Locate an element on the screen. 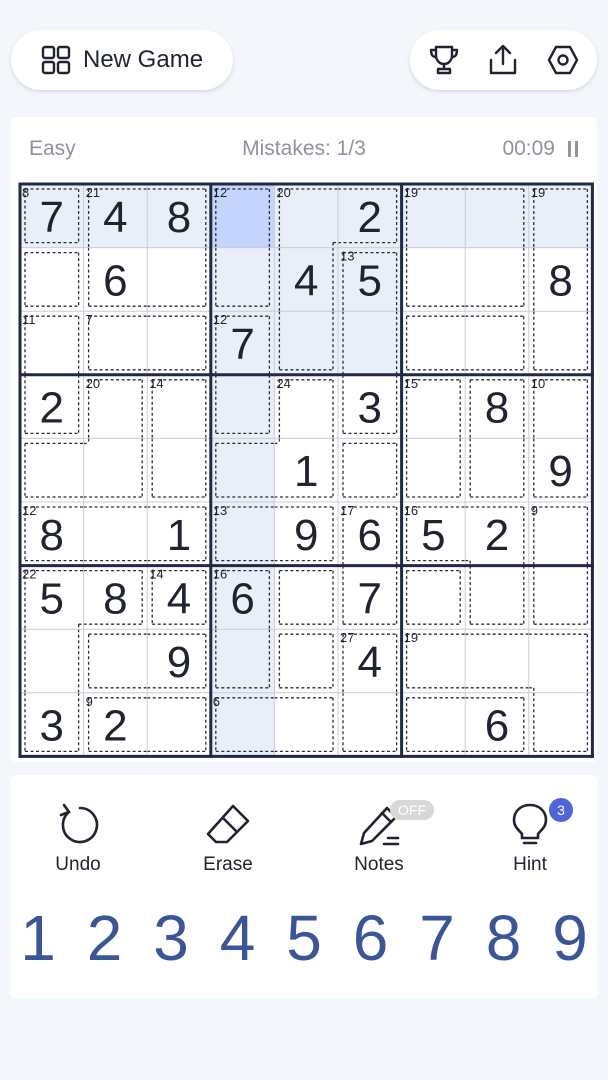 The height and width of the screenshot is (1080, 608). trophy-icon is located at coordinates (444, 60).